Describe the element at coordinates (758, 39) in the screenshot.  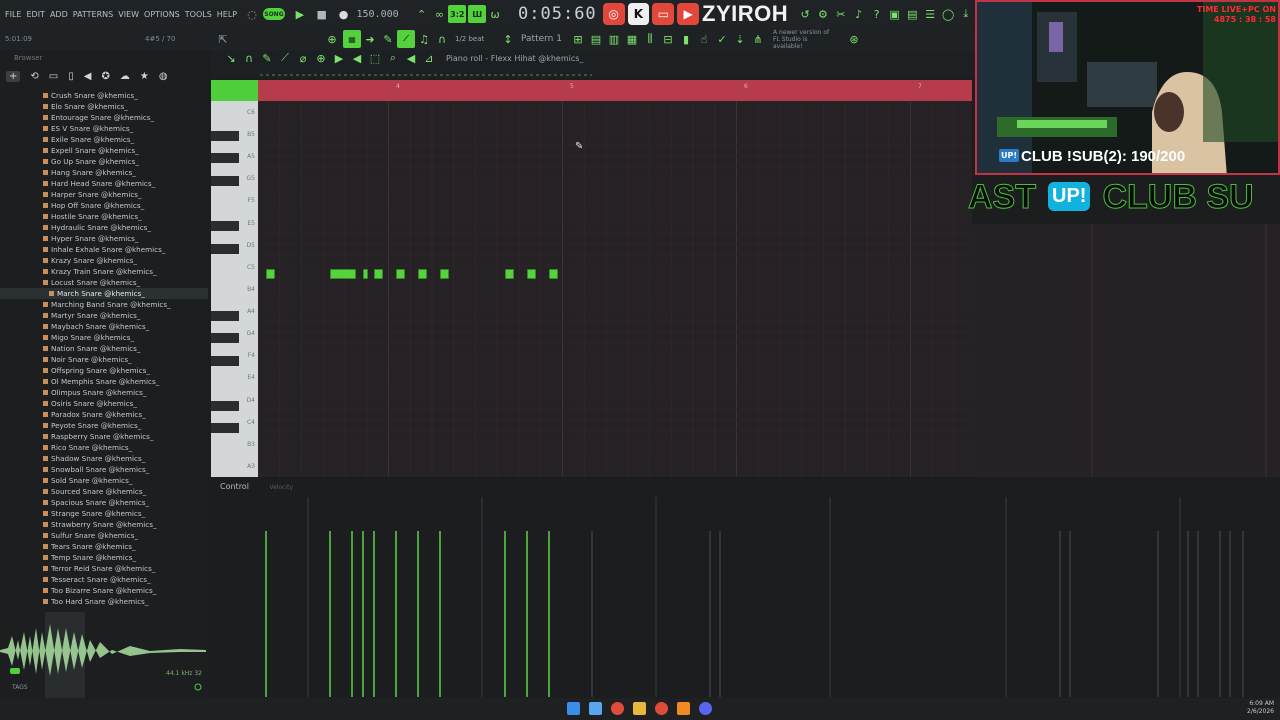
I see `script-icon: ⋔` at that location.